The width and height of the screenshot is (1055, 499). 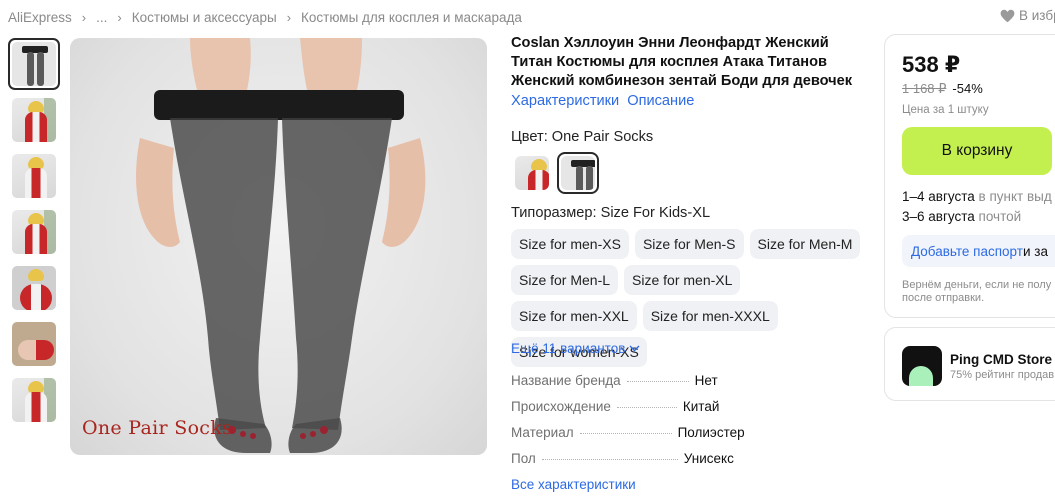 What do you see at coordinates (931, 64) in the screenshot?
I see `price: 538 ₽` at bounding box center [931, 64].